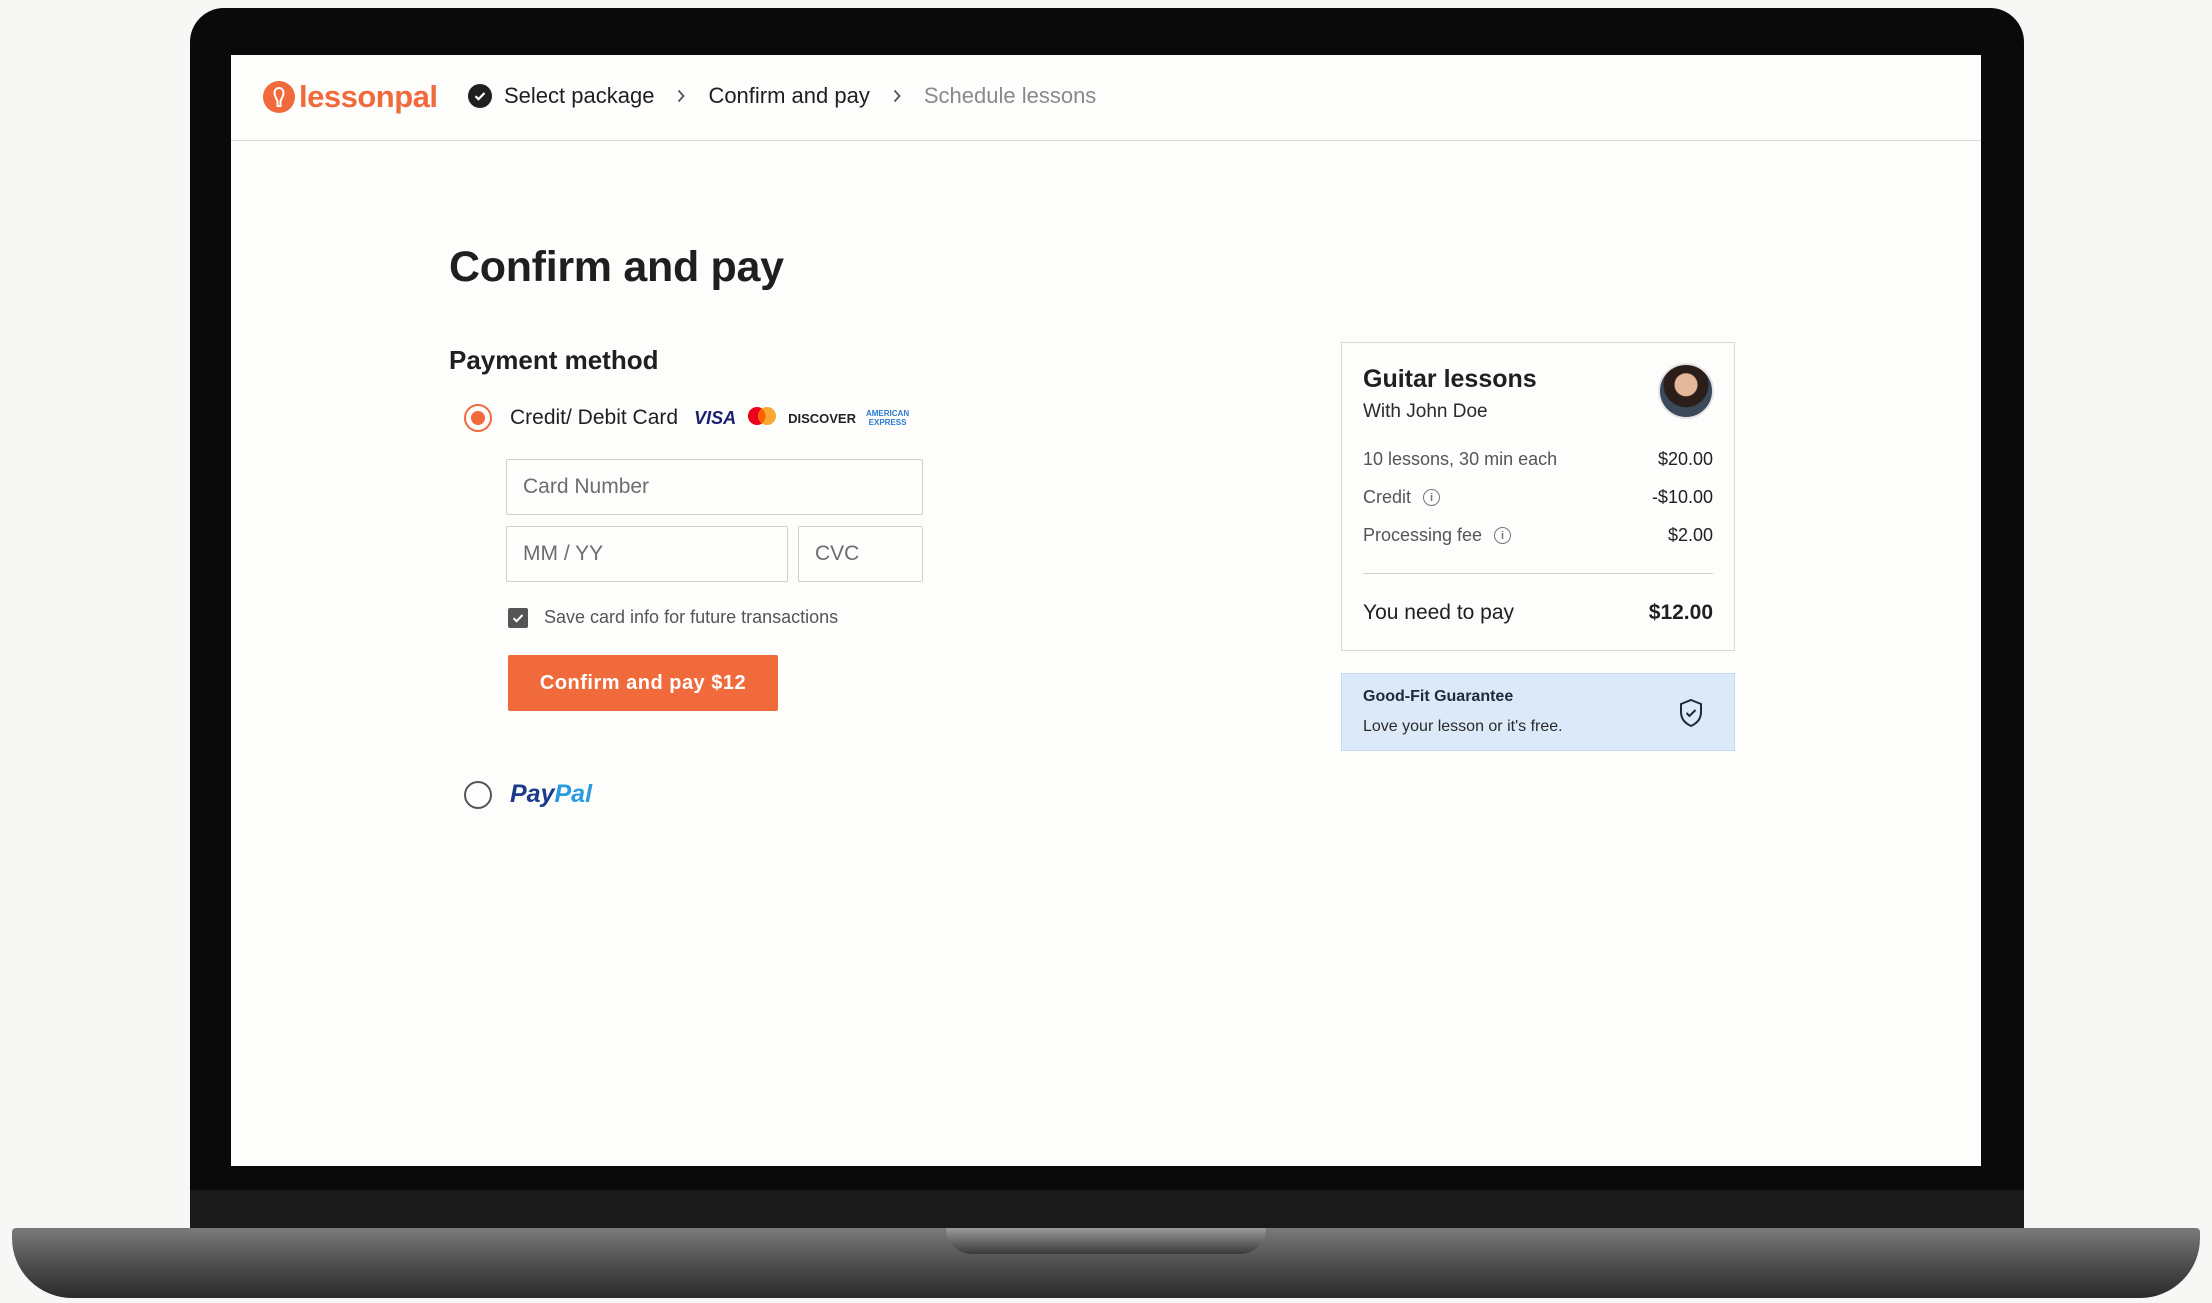  I want to click on total-amount: $12.00, so click(1680, 612).